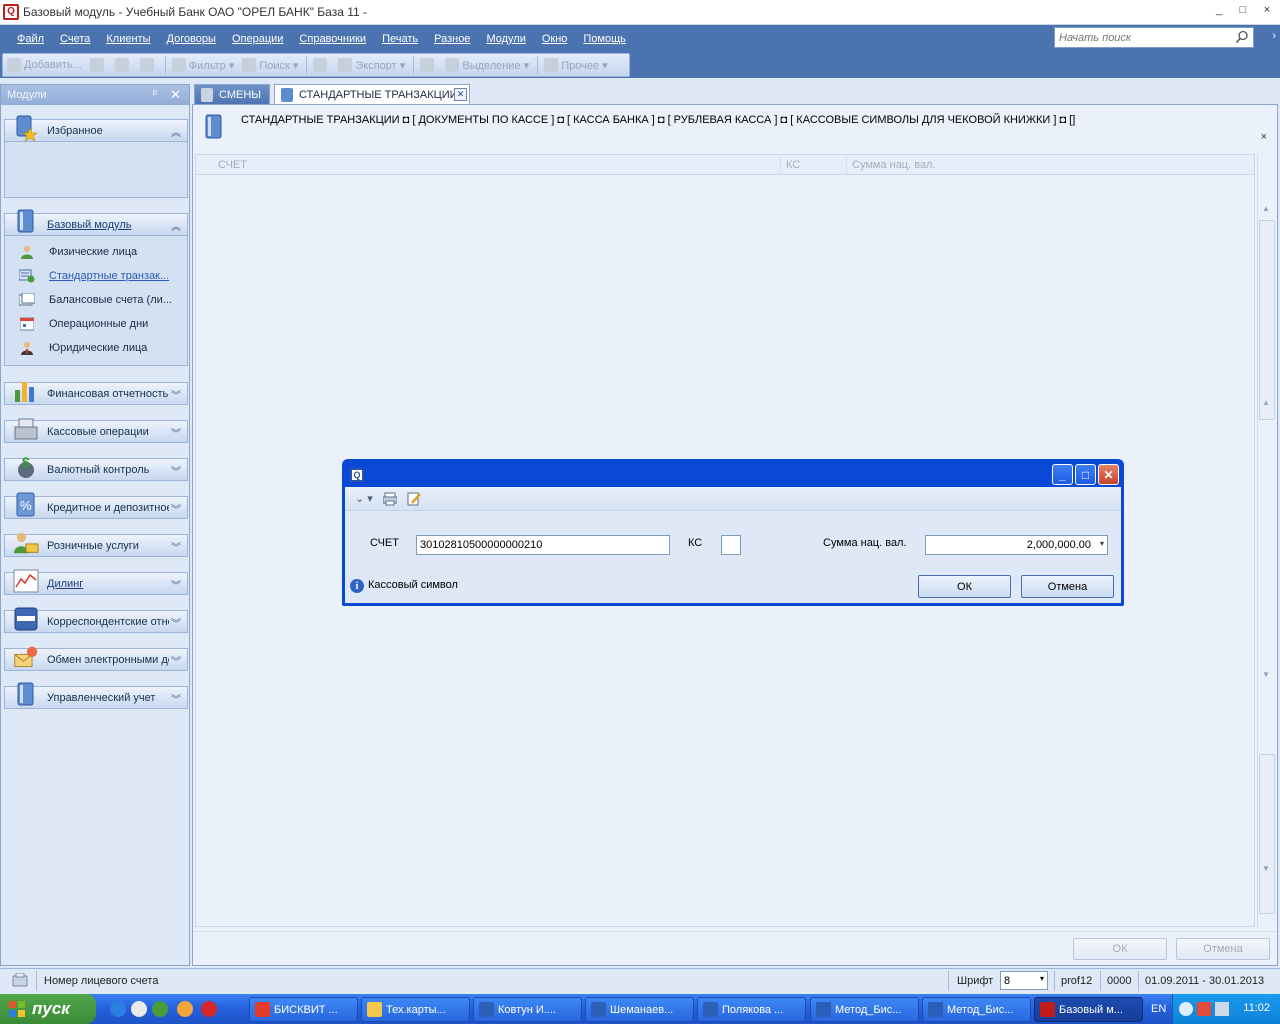 This screenshot has height=1024, width=1280. What do you see at coordinates (257, 39) in the screenshot?
I see `menu-operations: Операции` at bounding box center [257, 39].